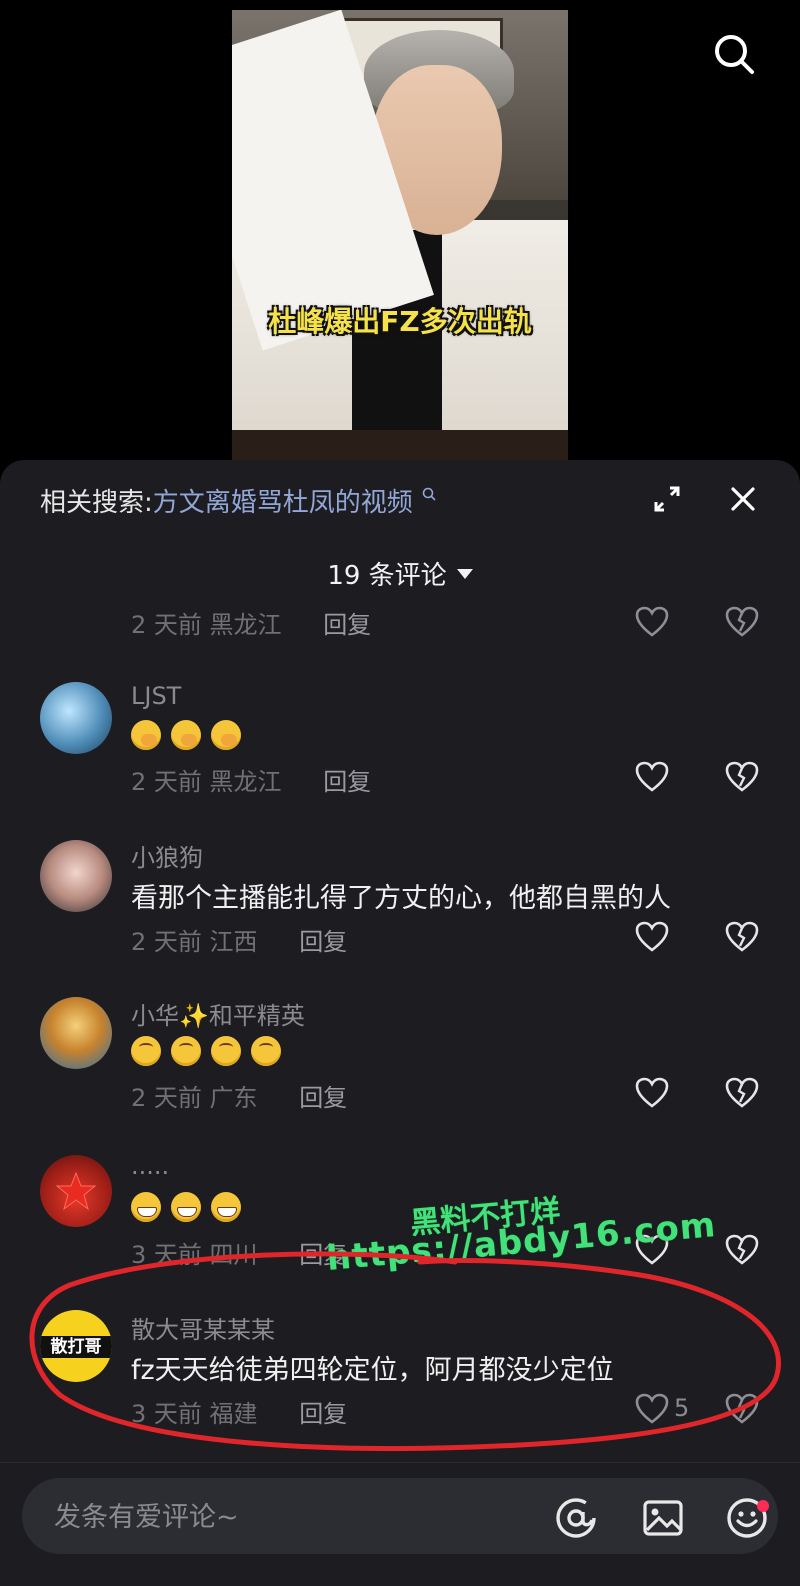  I want to click on related-search-label: 相关搜索:, so click(96, 503).